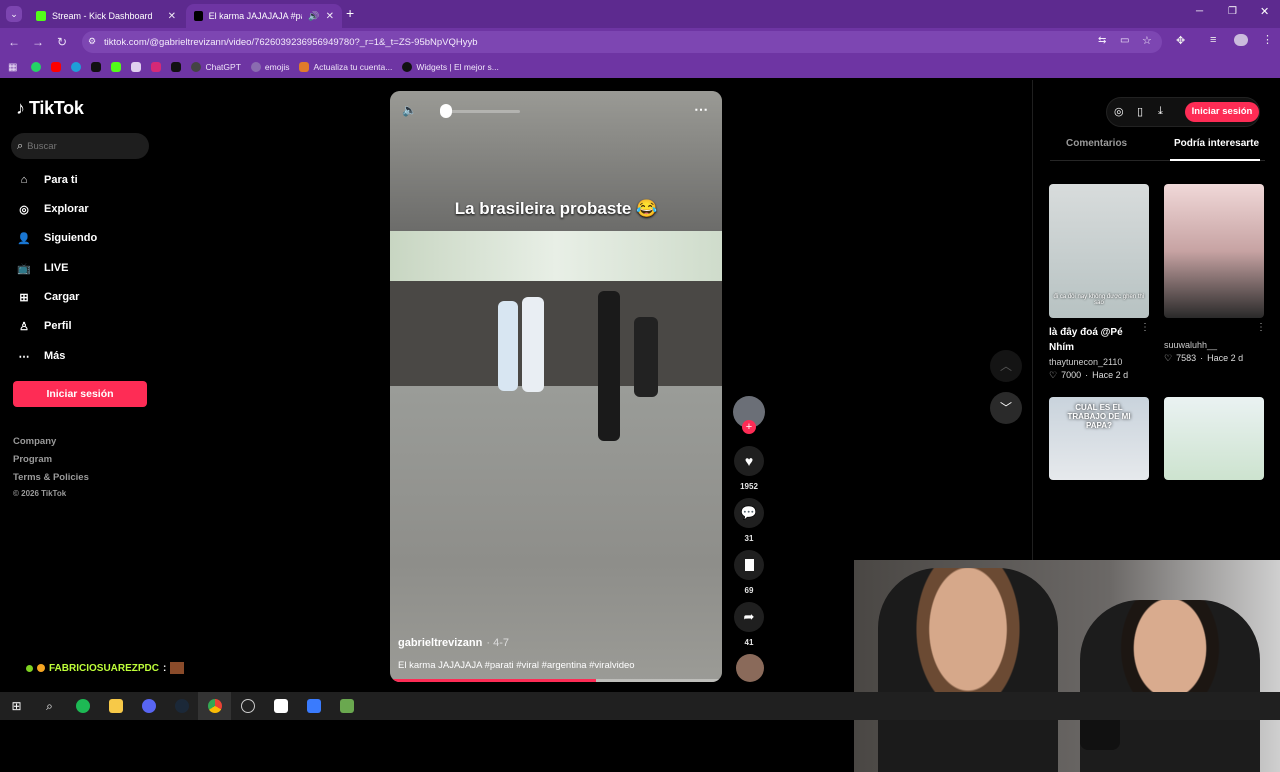  Describe the element at coordinates (1006, 366) in the screenshot. I see `previous-video-button: ︿` at that location.